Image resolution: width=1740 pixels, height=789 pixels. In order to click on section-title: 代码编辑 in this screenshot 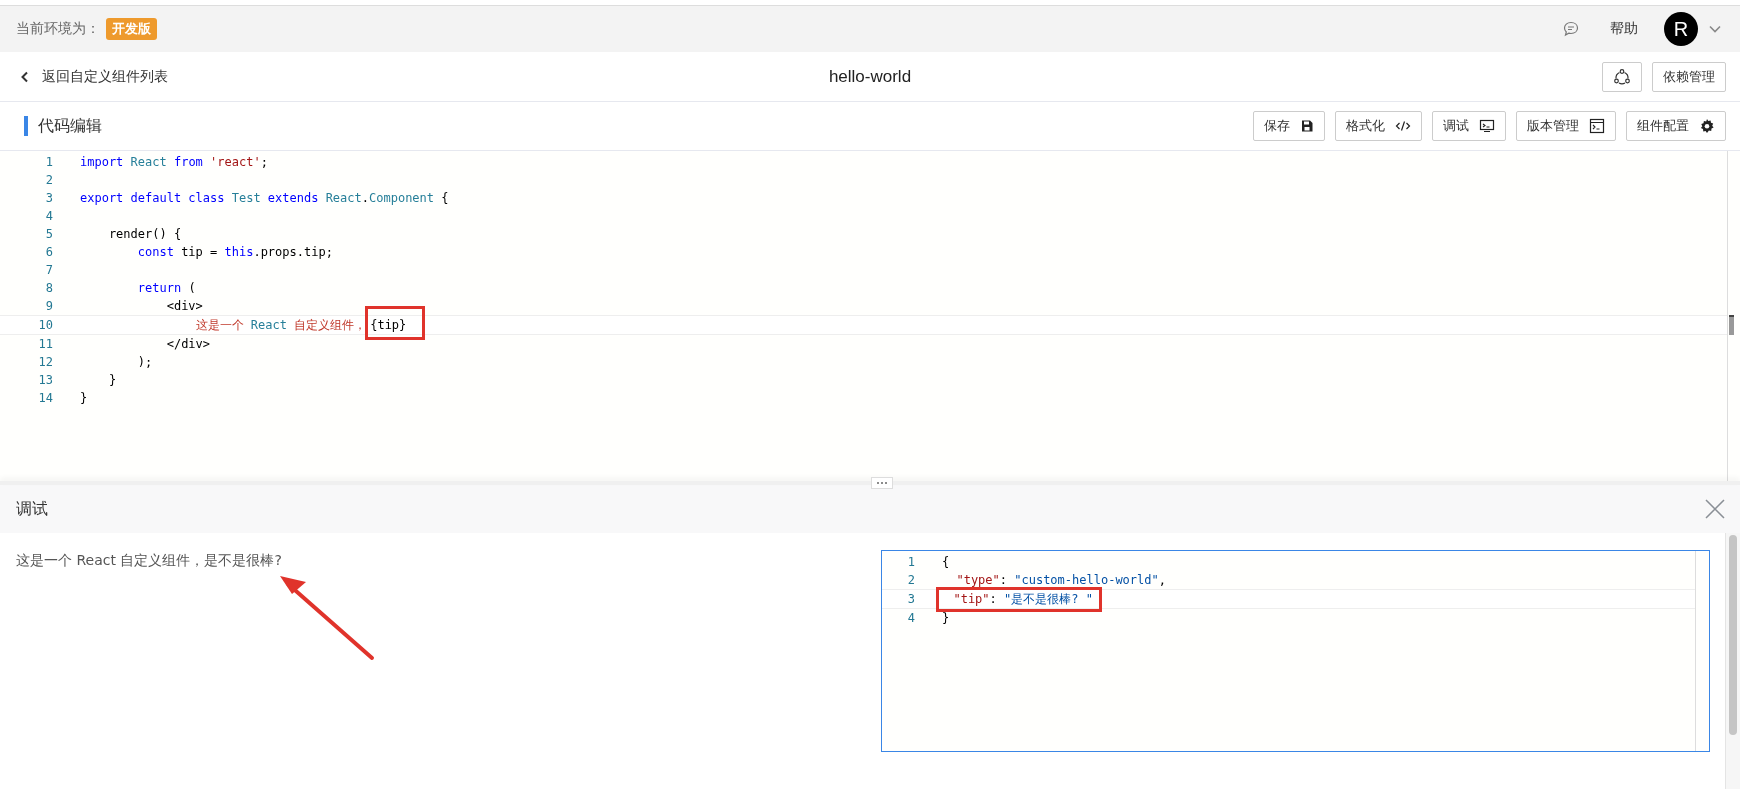, I will do `click(63, 126)`.